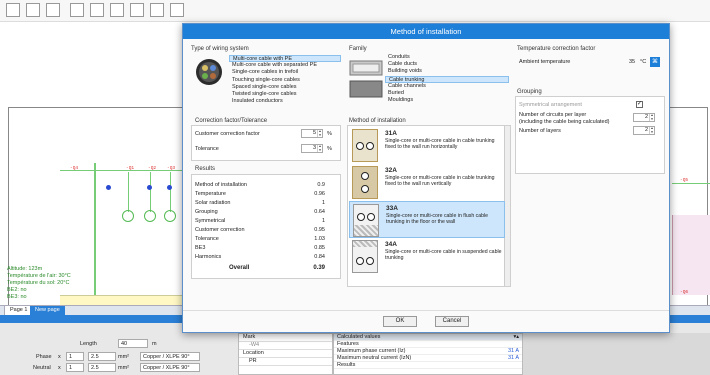 The image size is (710, 375). I want to click on circuits-stepper: 2 ▴ ▾, so click(644, 117).